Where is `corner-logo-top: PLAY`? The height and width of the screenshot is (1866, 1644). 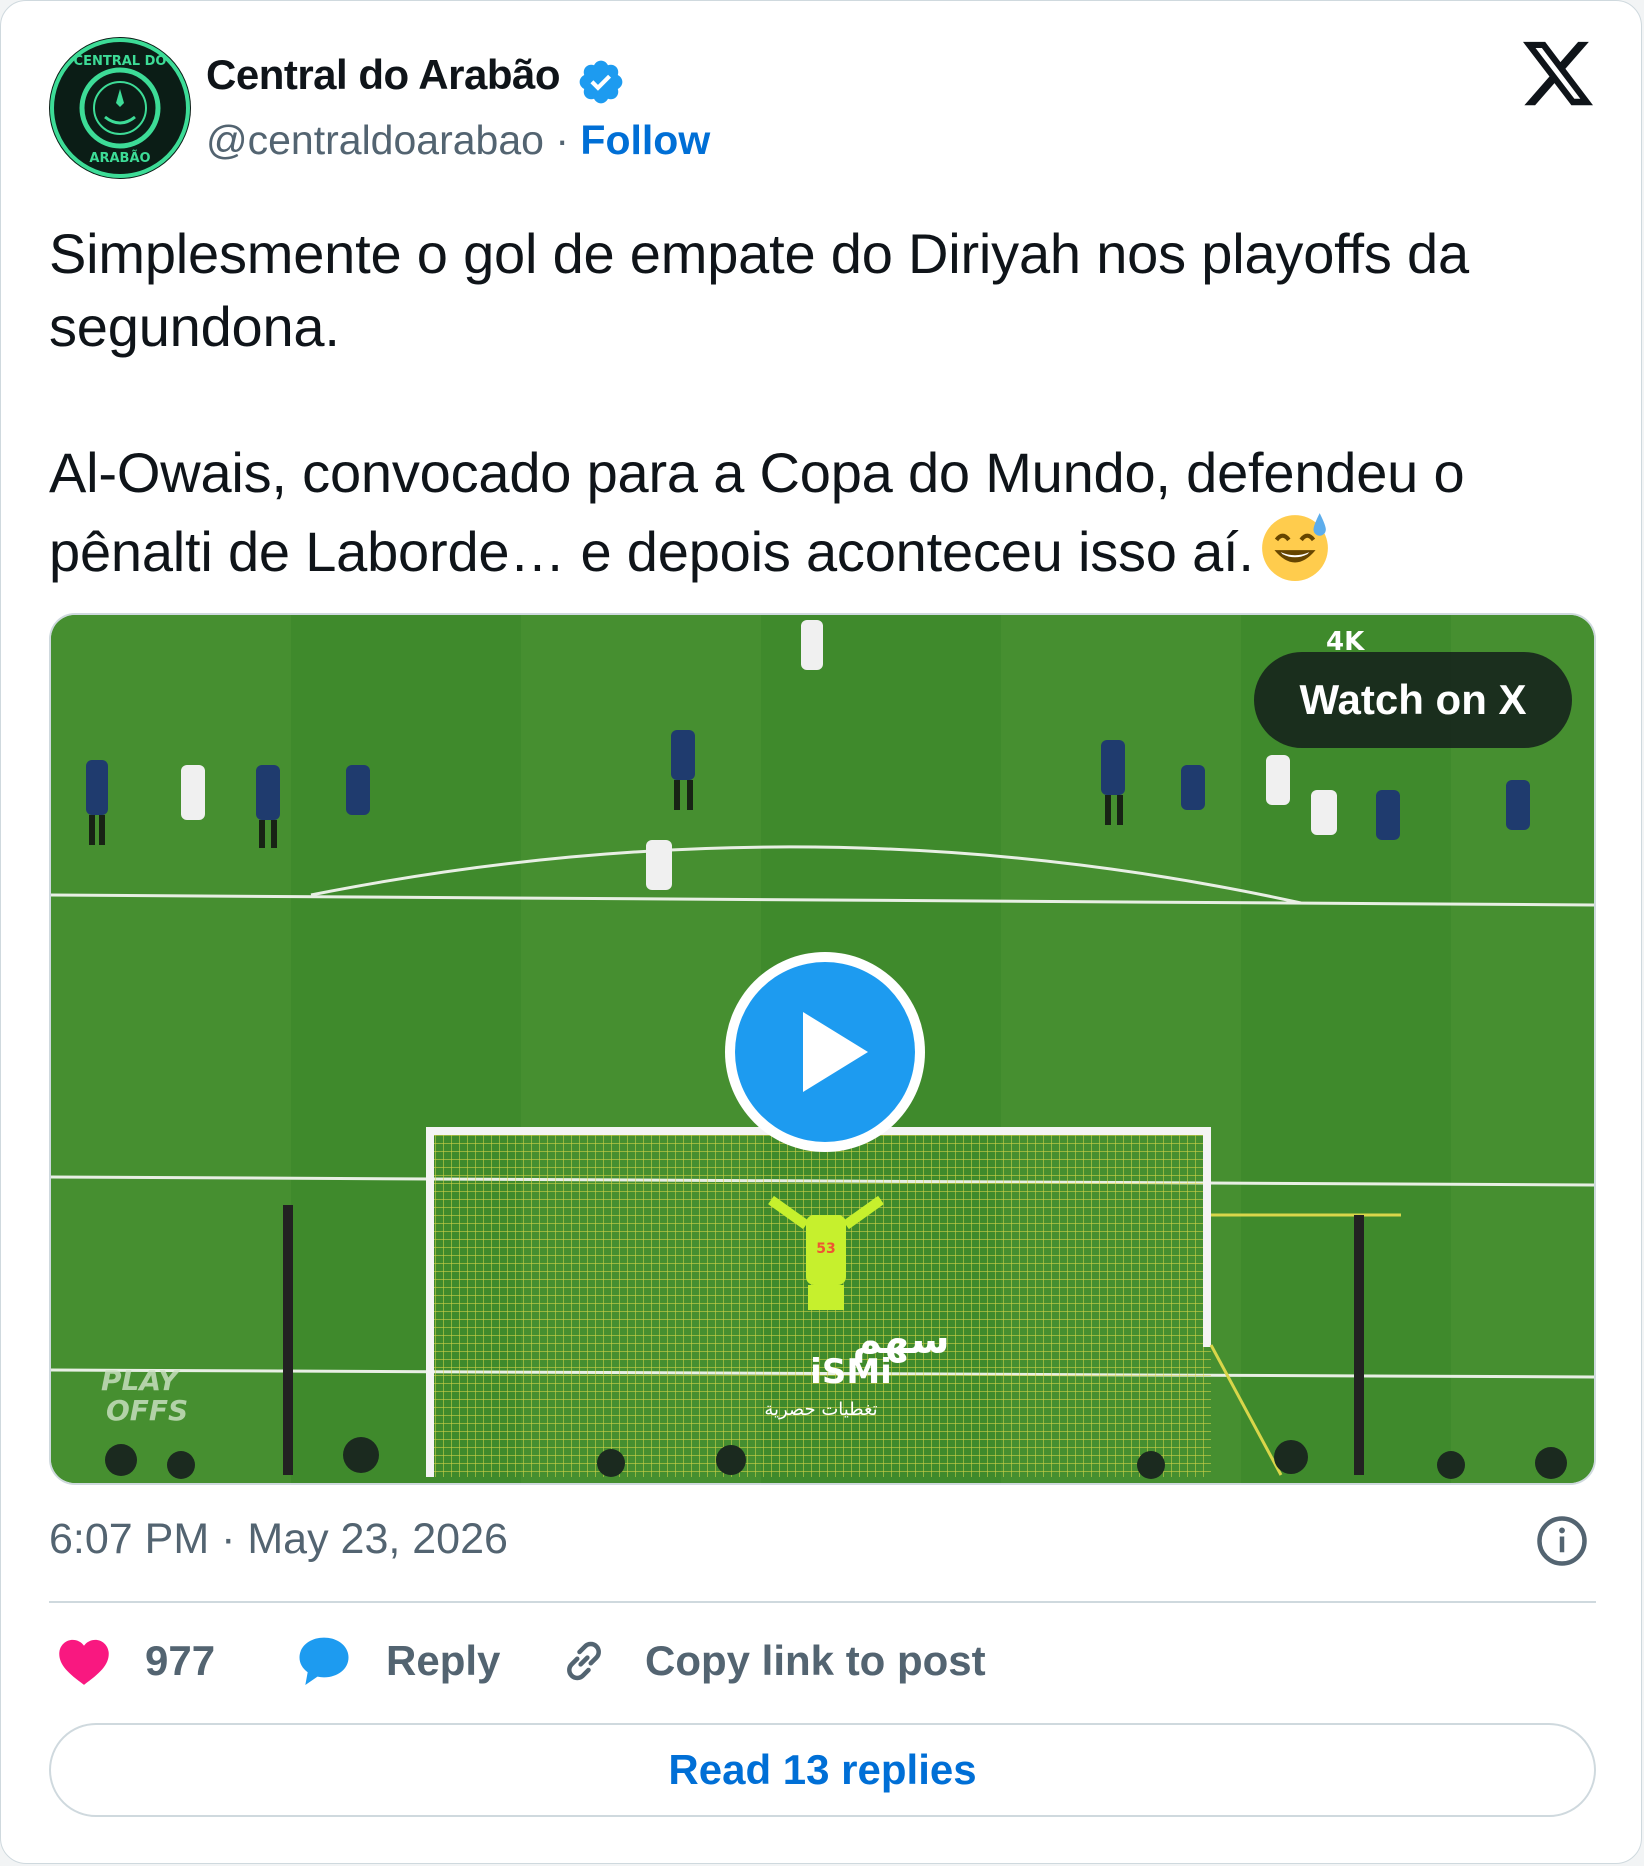
corner-logo-top: PLAY is located at coordinates (141, 1380).